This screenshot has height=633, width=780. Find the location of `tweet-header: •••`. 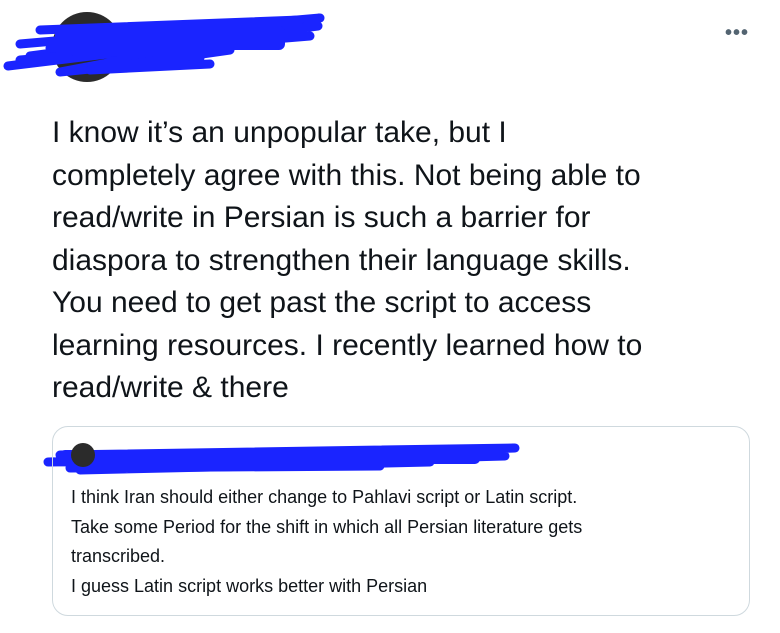

tweet-header: ••• is located at coordinates (390, 45).